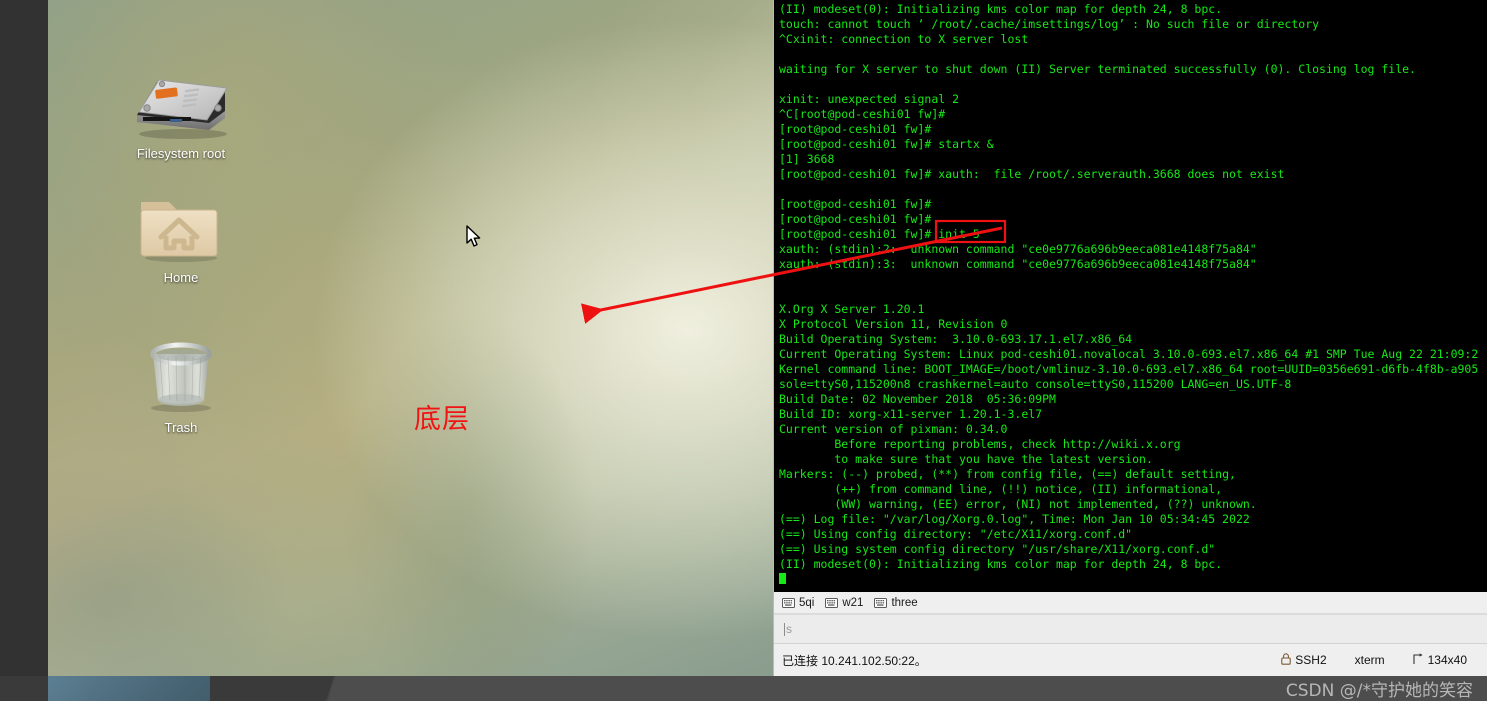 This screenshot has height=701, width=1487. I want to click on desktop-icon-label: Trash, so click(181, 427).